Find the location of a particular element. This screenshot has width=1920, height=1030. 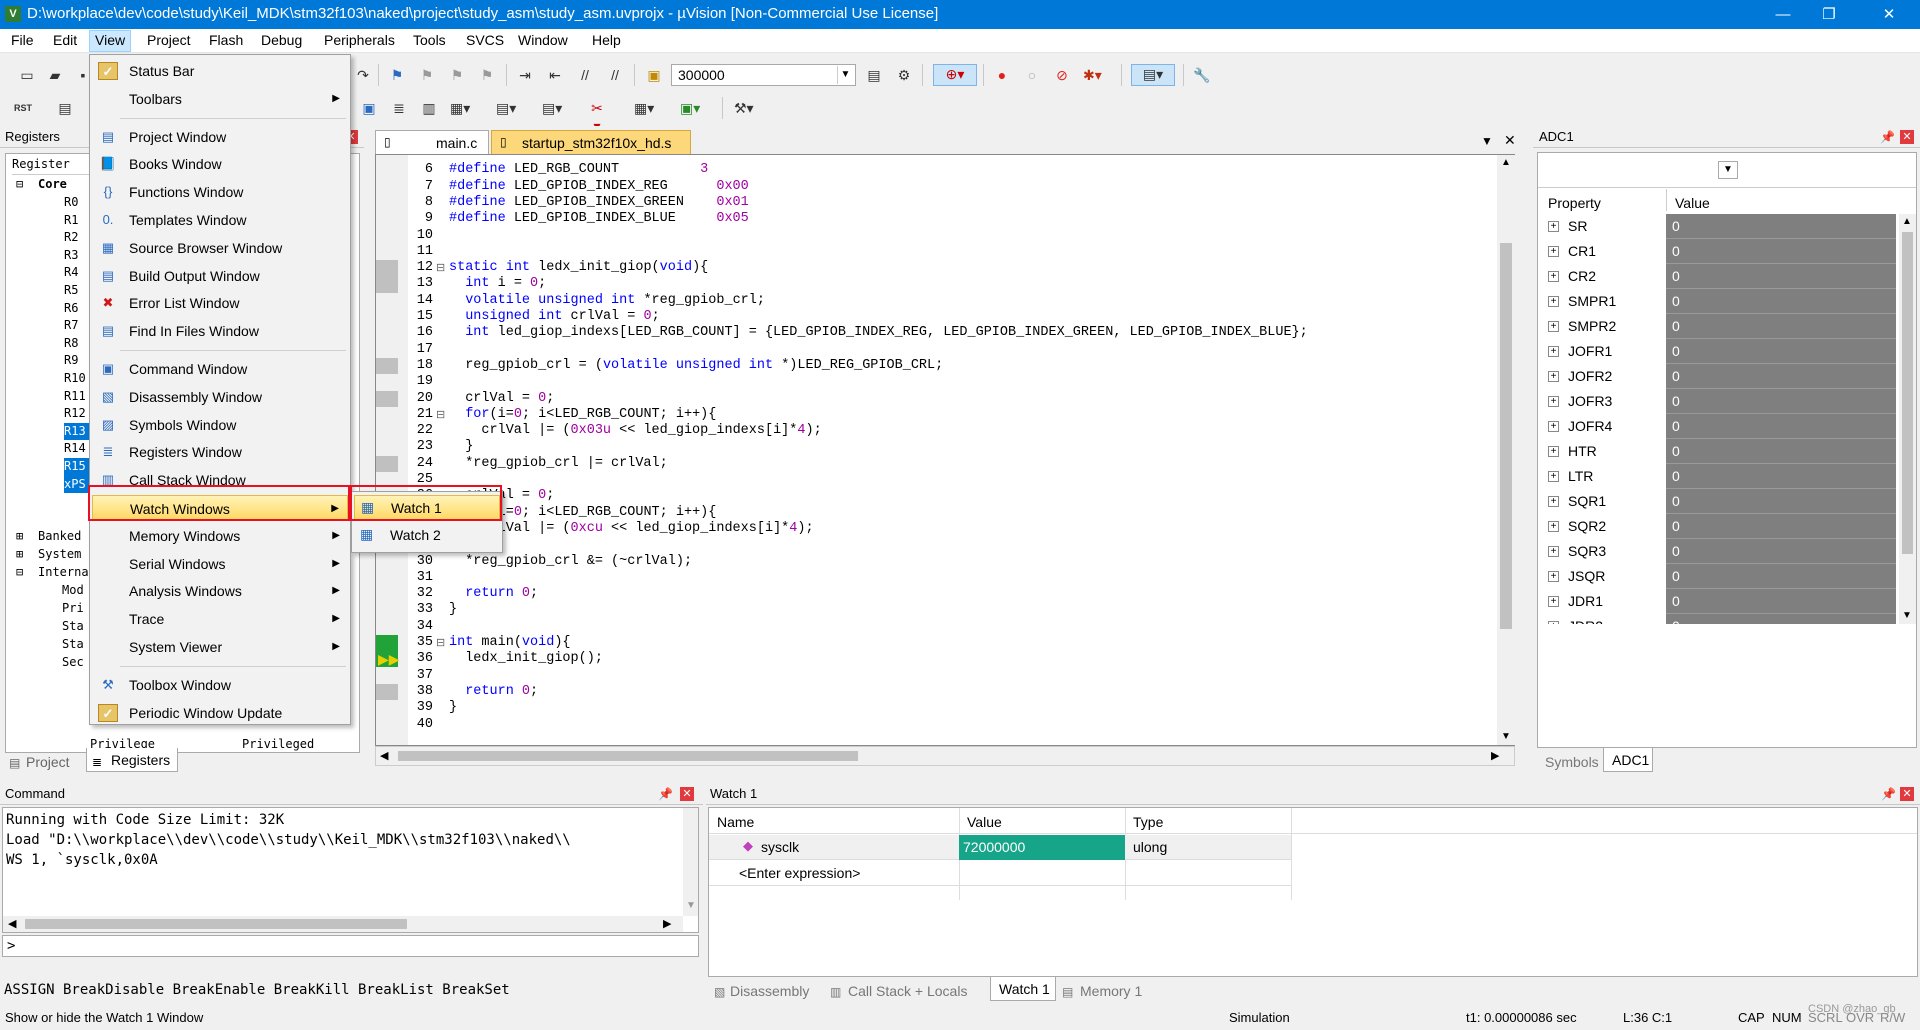

menu-project: Project is located at coordinates (169, 40).